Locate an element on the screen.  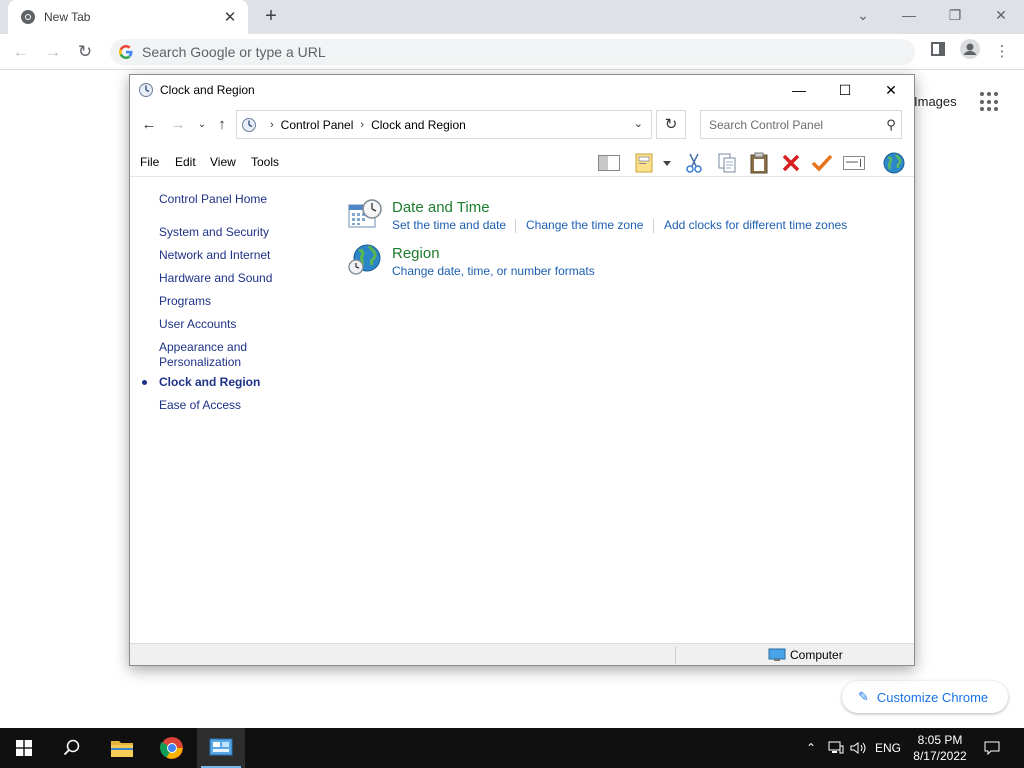
refresh-icon: ↻ is located at coordinates (671, 124).